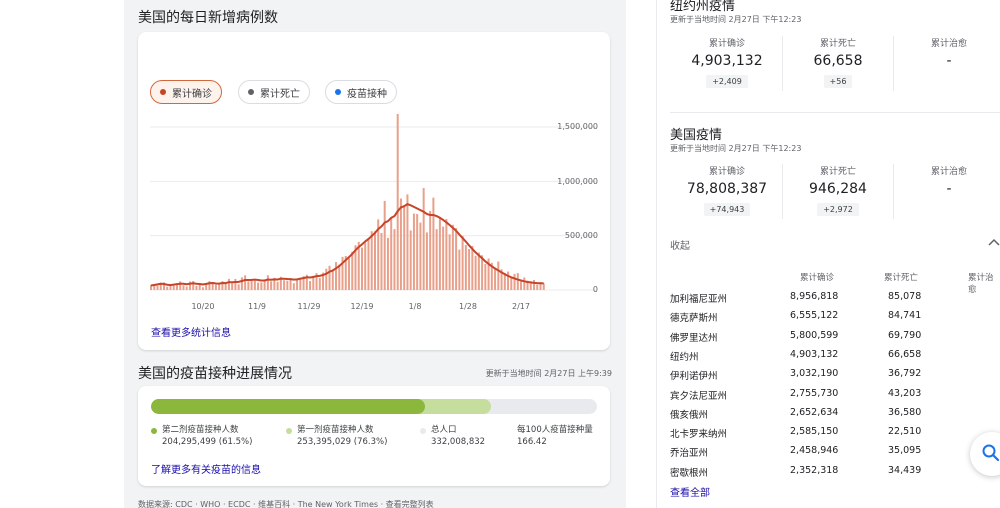 The width and height of the screenshot is (1000, 508). What do you see at coordinates (335, 430) in the screenshot?
I see `legend-label: 第一剂疫苗接种人数` at bounding box center [335, 430].